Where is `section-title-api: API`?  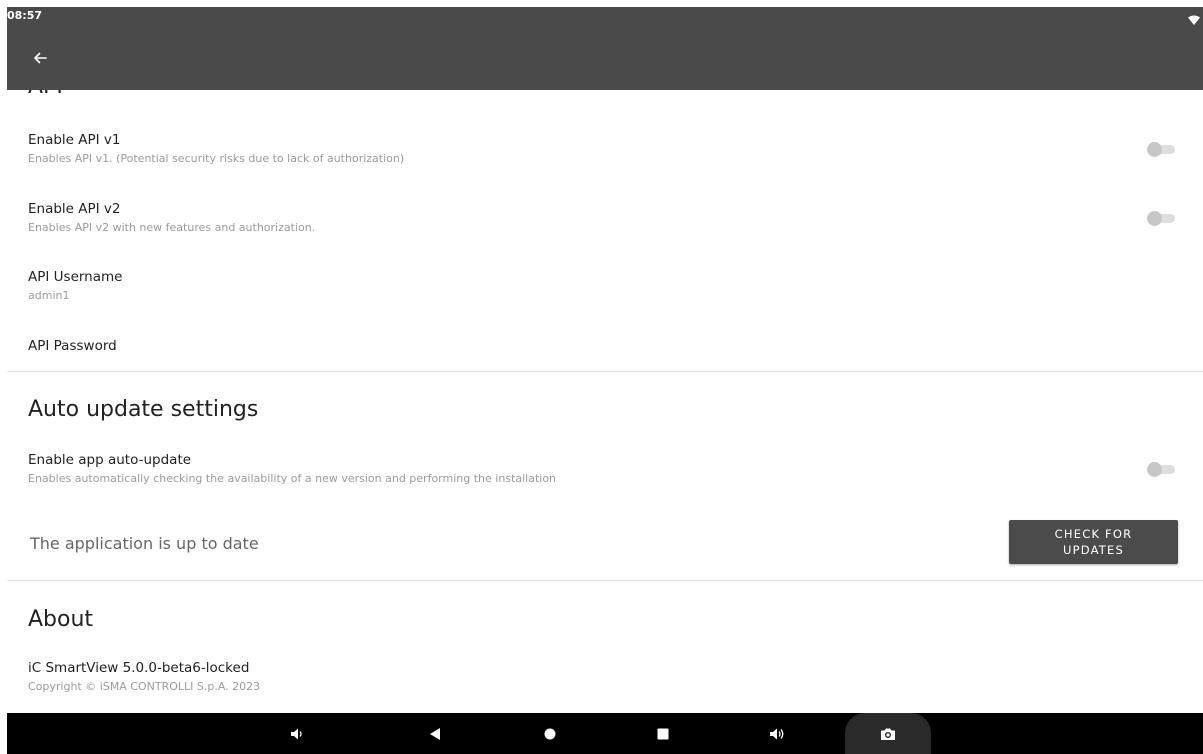
section-title-api: API is located at coordinates (45, 94).